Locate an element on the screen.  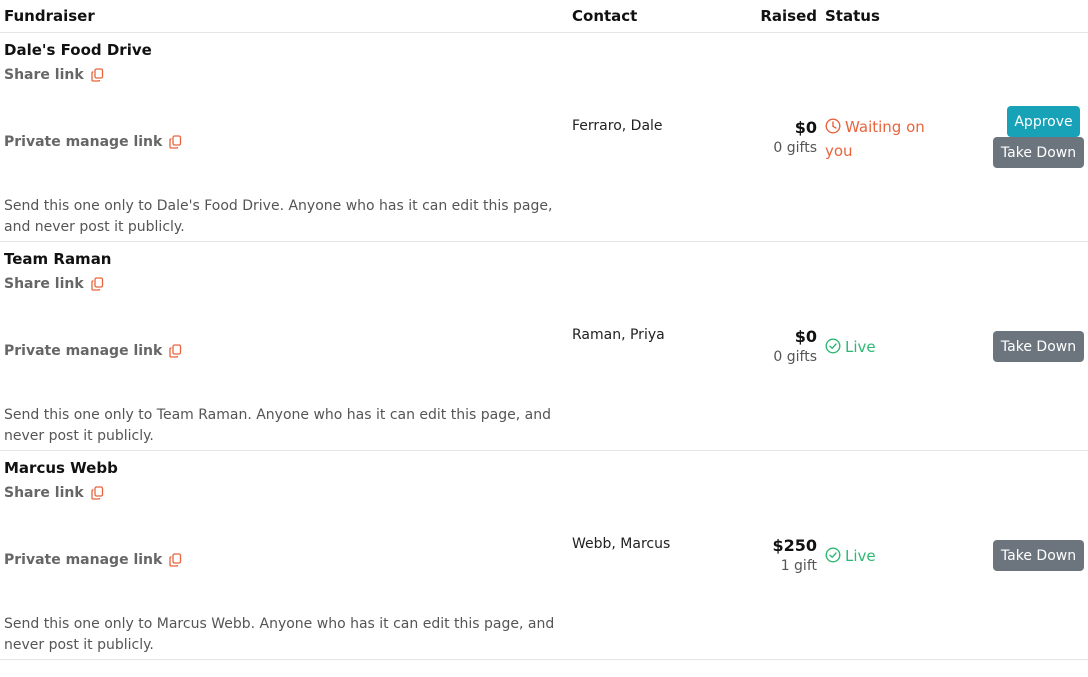
column-header-status: Status is located at coordinates (852, 16).